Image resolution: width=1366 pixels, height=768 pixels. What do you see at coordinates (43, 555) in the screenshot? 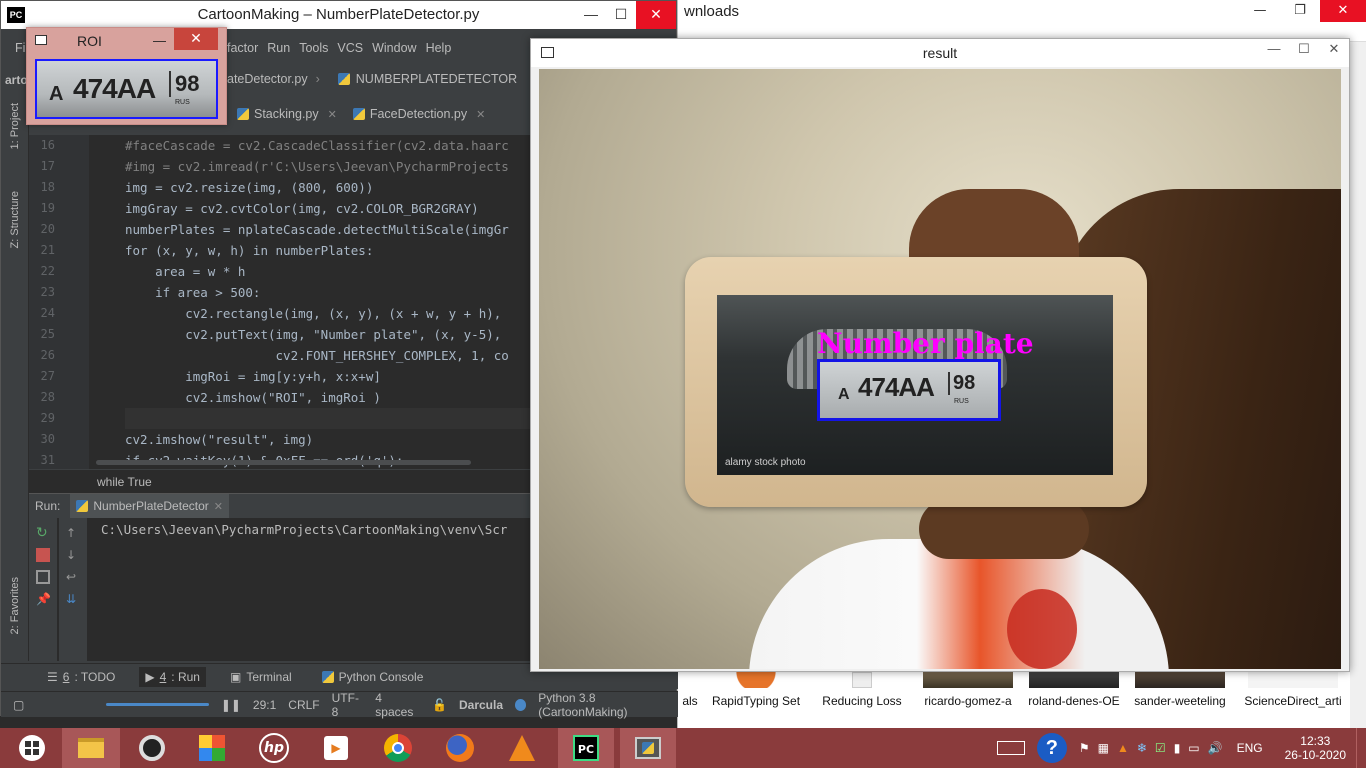
I see `stop-icon` at bounding box center [43, 555].